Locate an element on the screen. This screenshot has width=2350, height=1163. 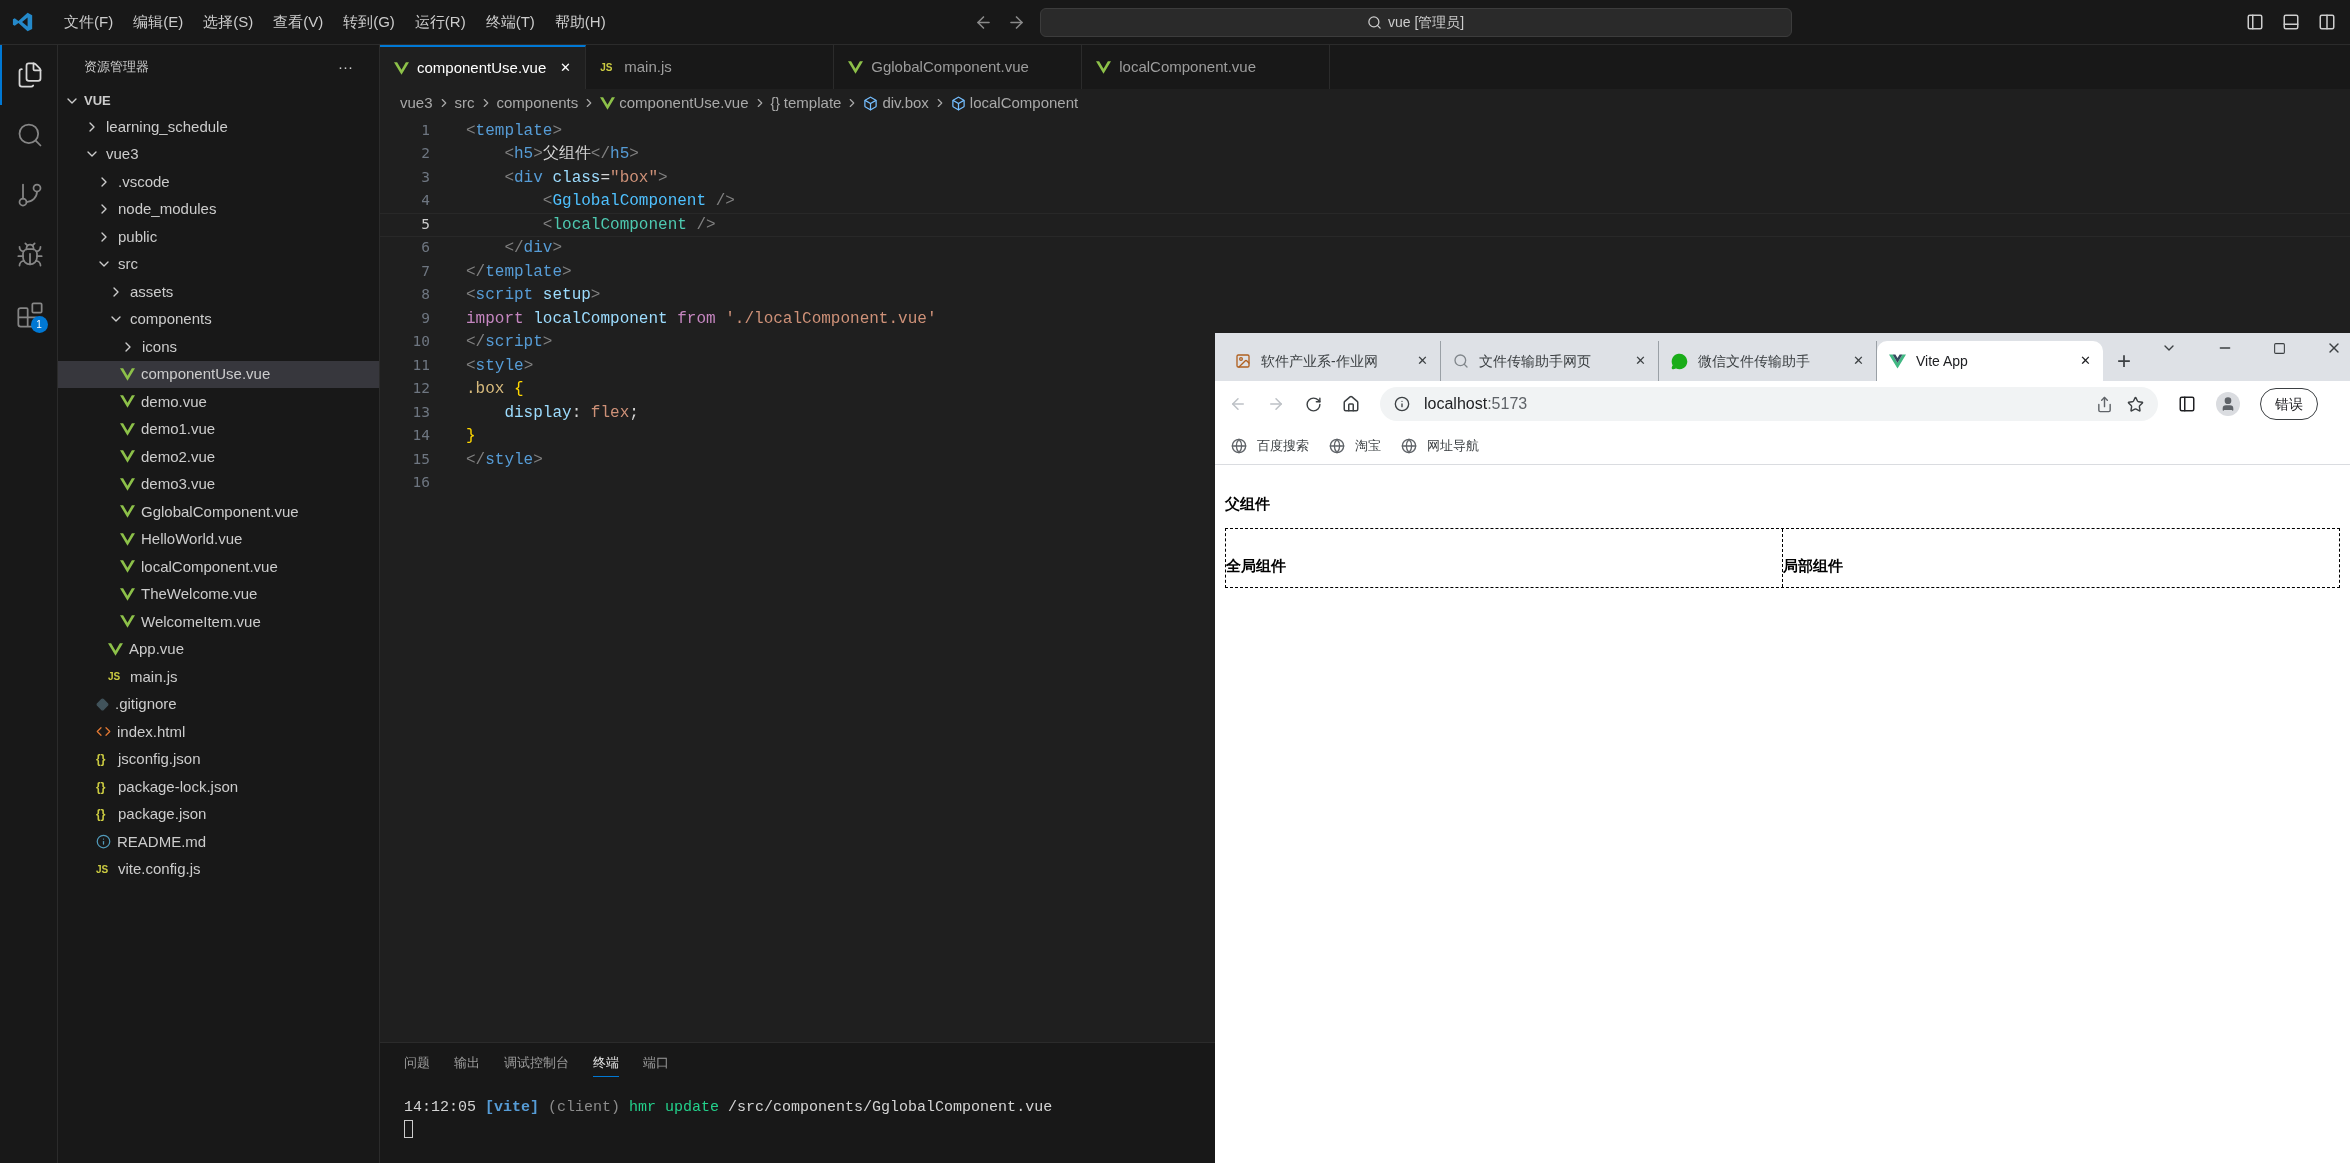
explorer-item: JS vite.config.js is located at coordinates (218, 869).